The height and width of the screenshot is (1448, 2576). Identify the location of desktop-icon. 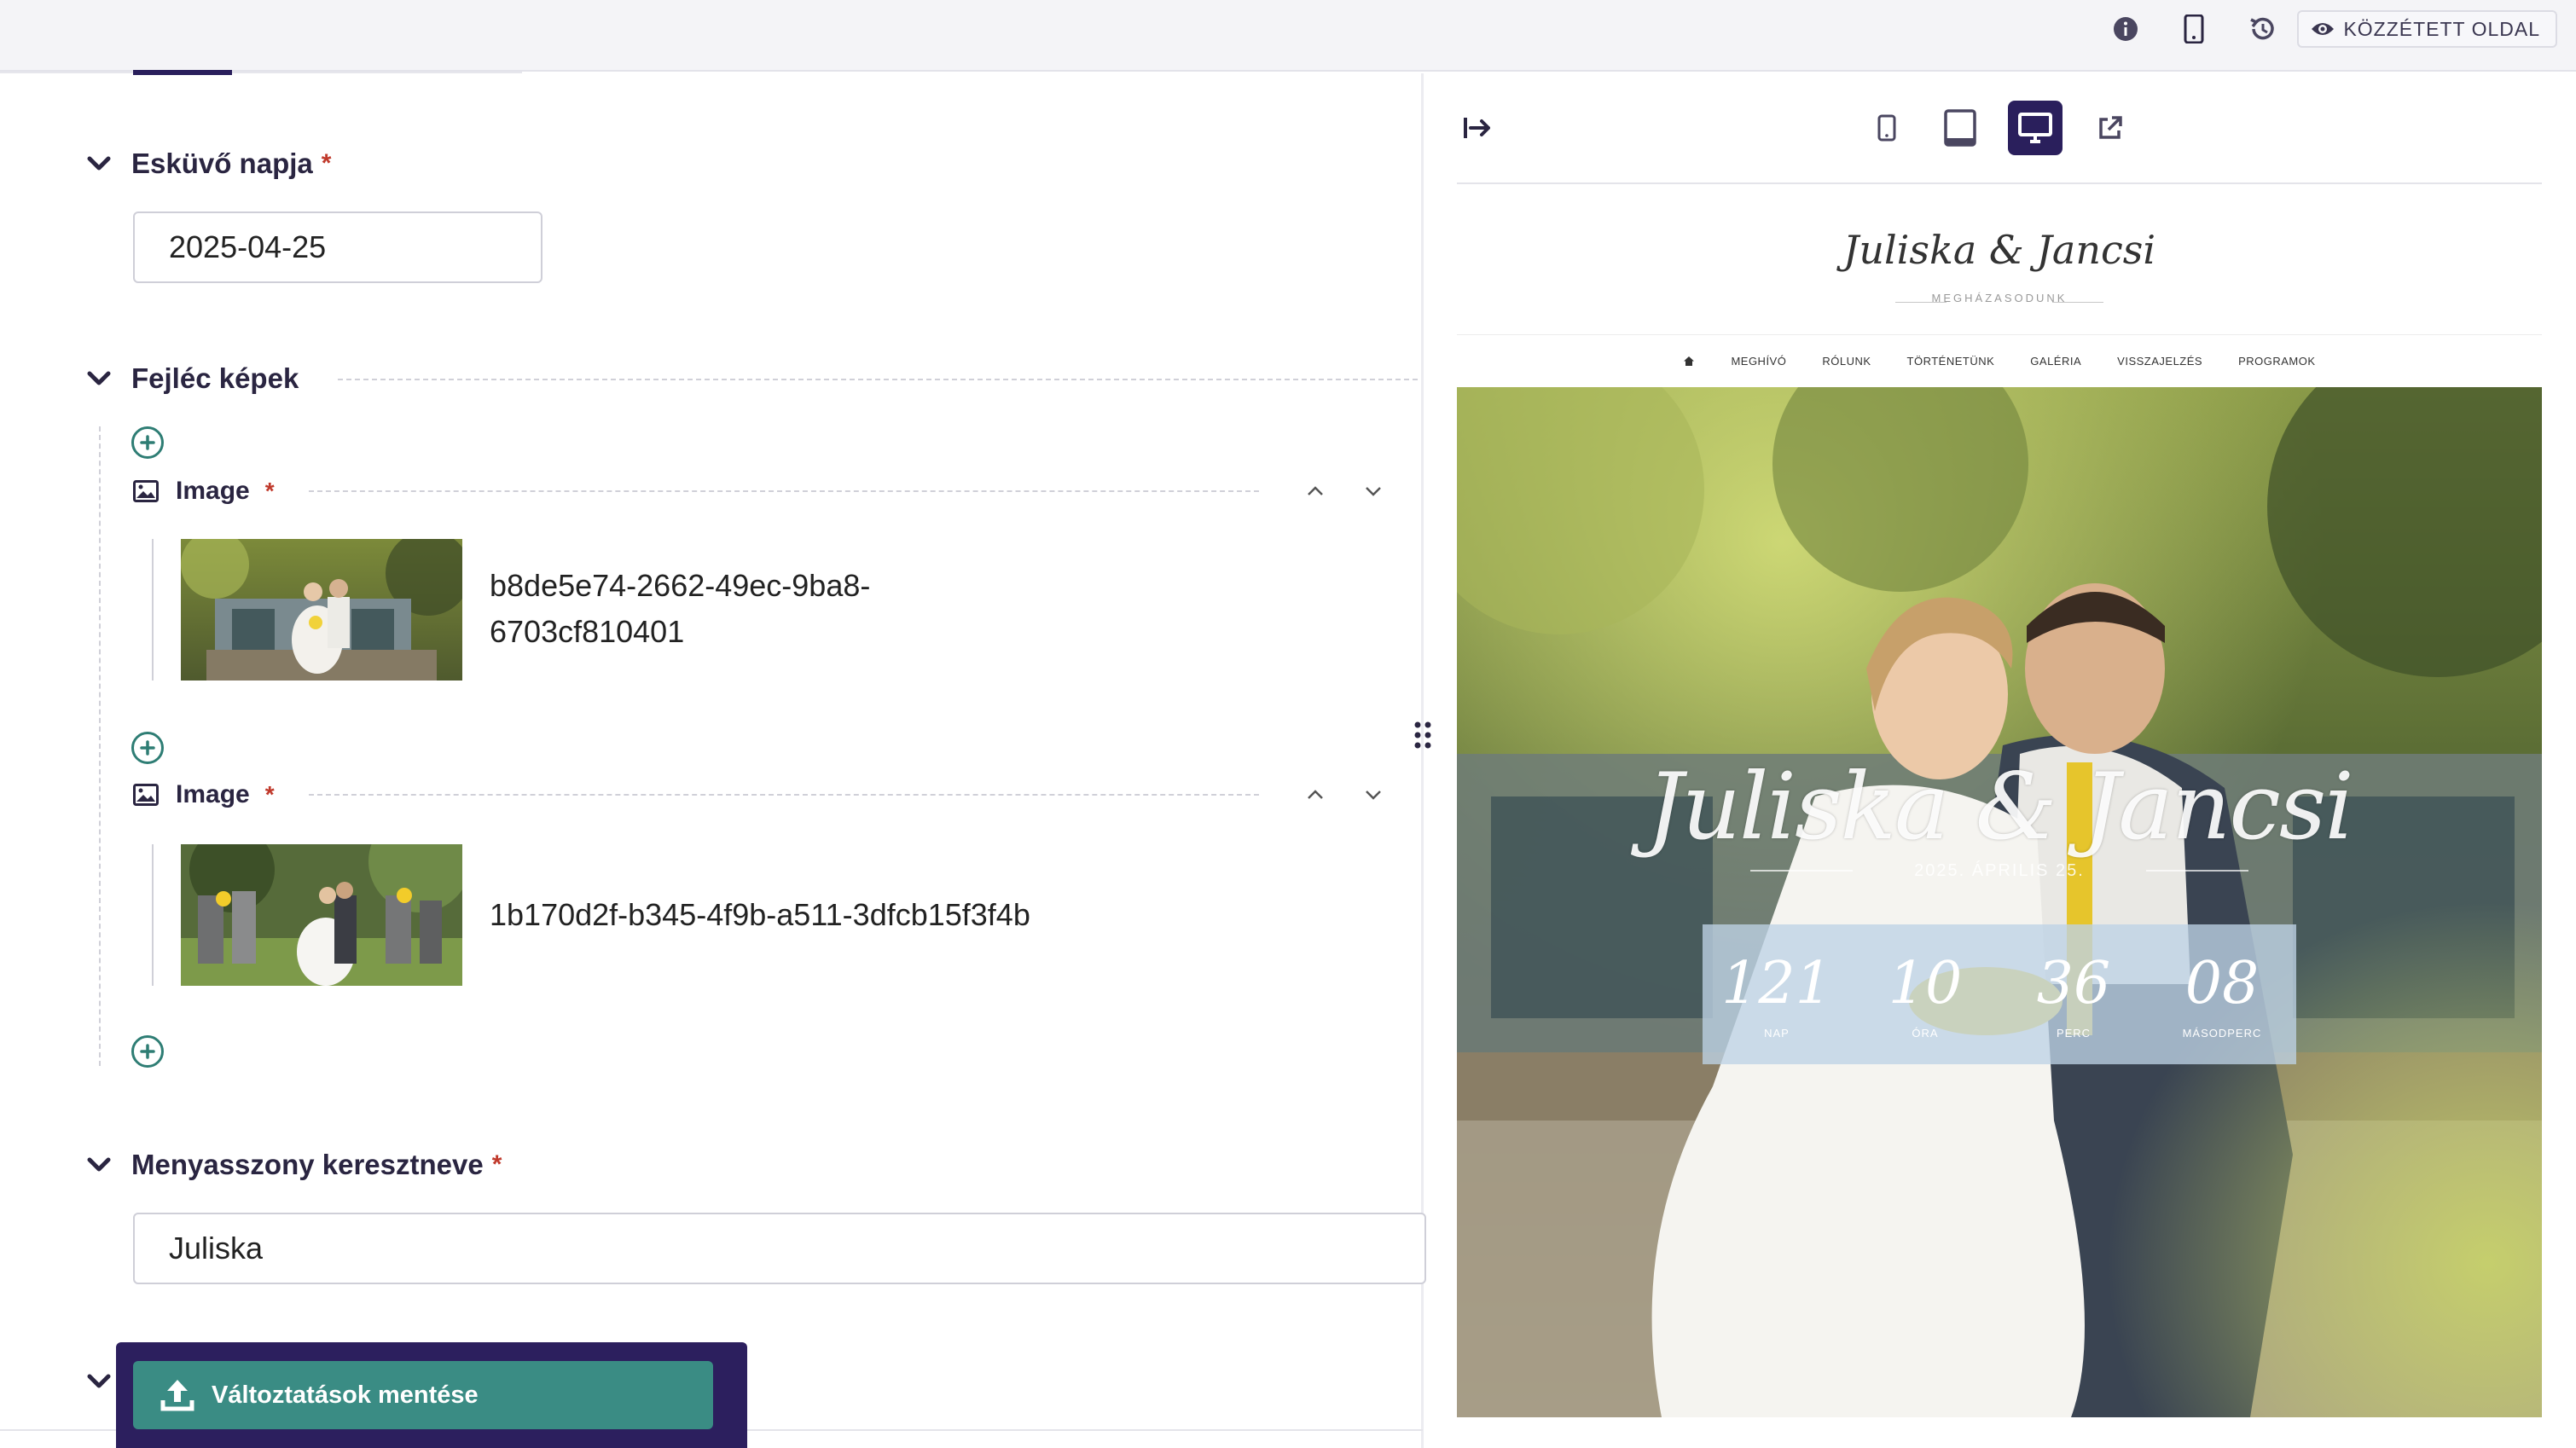
(2035, 128).